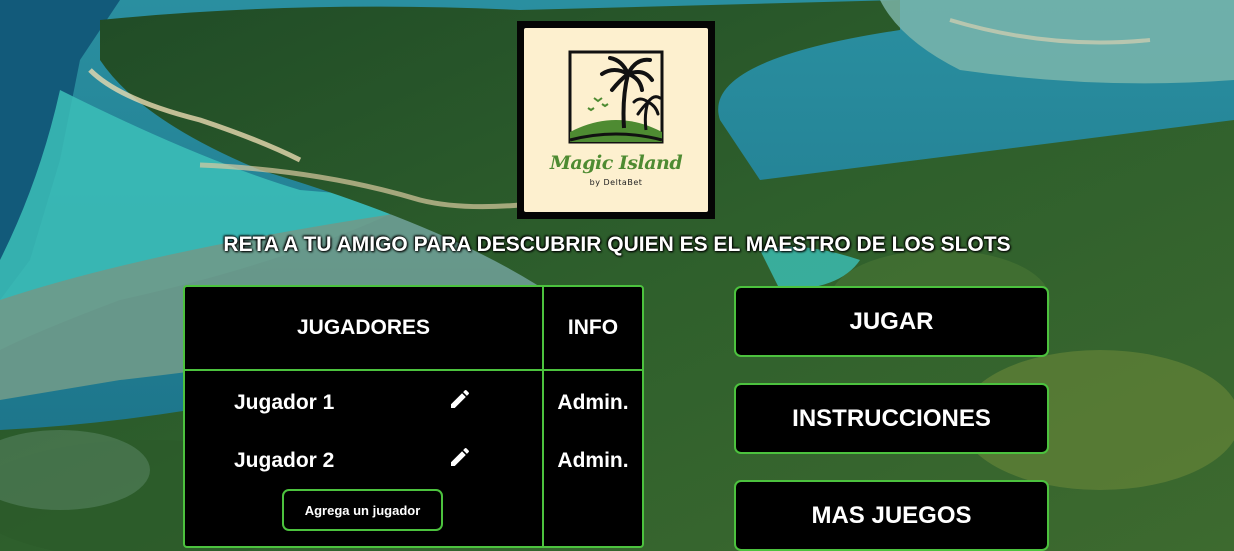 This screenshot has width=1234, height=551. What do you see at coordinates (891, 515) in the screenshot?
I see `more-games-button: MAS JUEGOS` at bounding box center [891, 515].